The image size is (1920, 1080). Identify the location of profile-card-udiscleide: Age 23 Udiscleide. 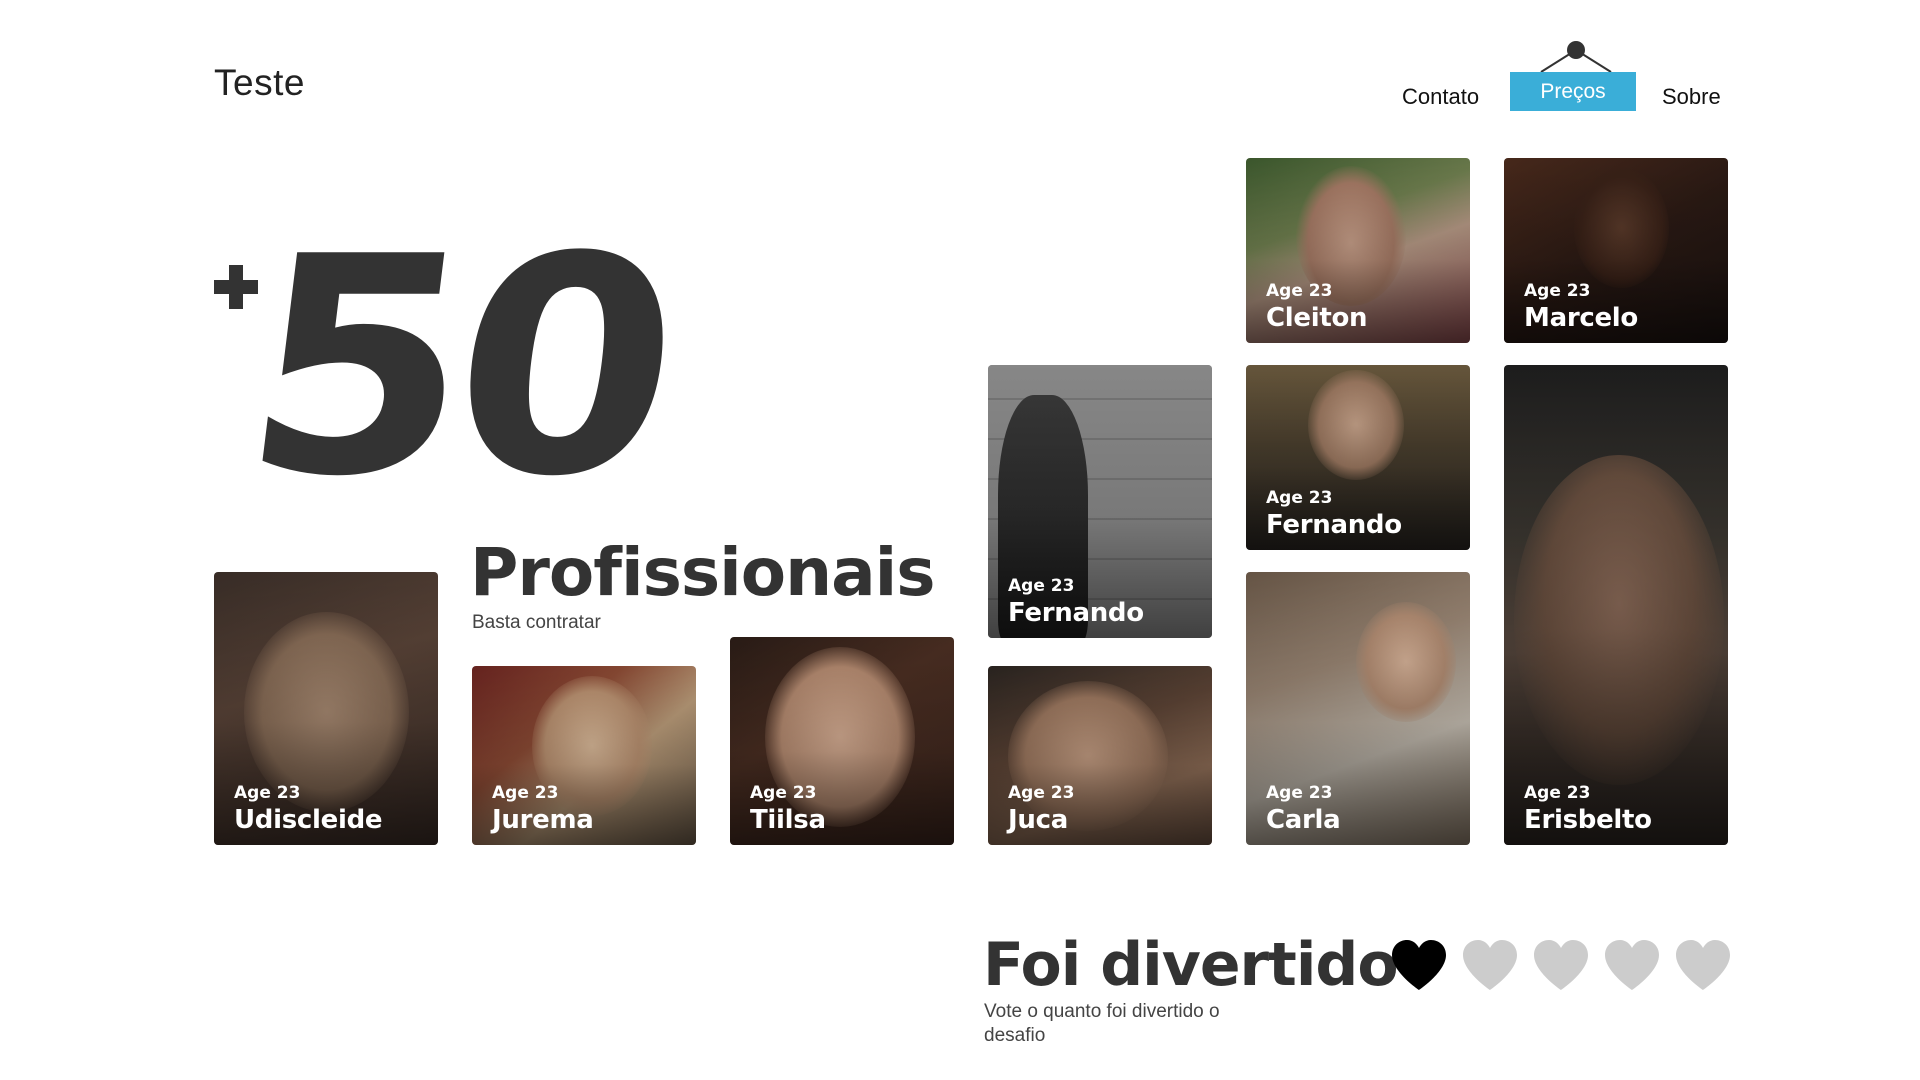
(326, 708).